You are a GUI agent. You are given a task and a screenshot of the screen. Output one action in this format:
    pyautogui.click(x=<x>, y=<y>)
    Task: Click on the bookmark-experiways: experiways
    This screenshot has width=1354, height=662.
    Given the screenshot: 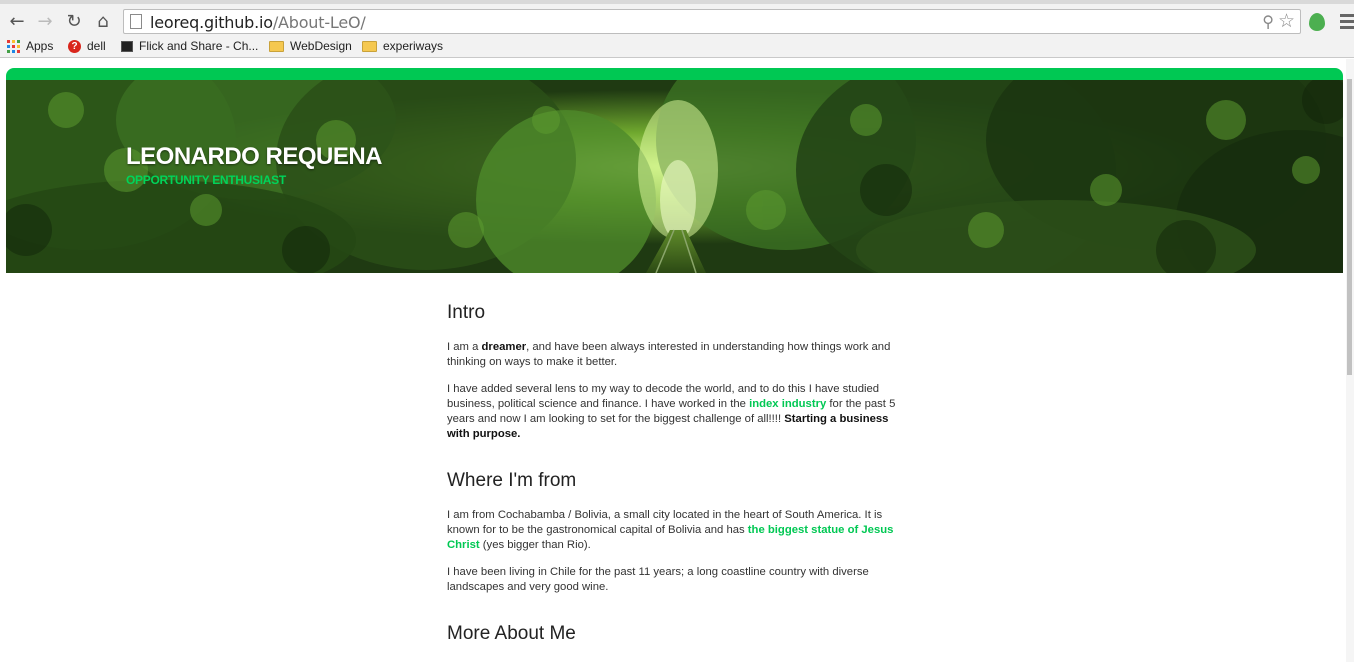 What is the action you would take?
    pyautogui.click(x=402, y=46)
    